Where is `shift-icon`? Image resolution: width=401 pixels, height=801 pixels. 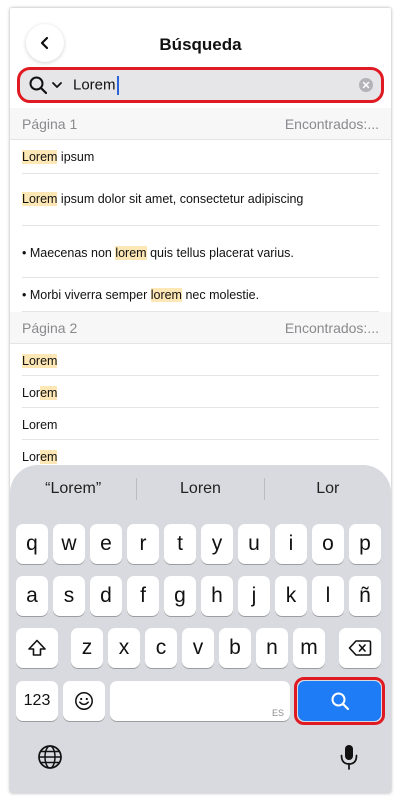
shift-icon is located at coordinates (37, 647).